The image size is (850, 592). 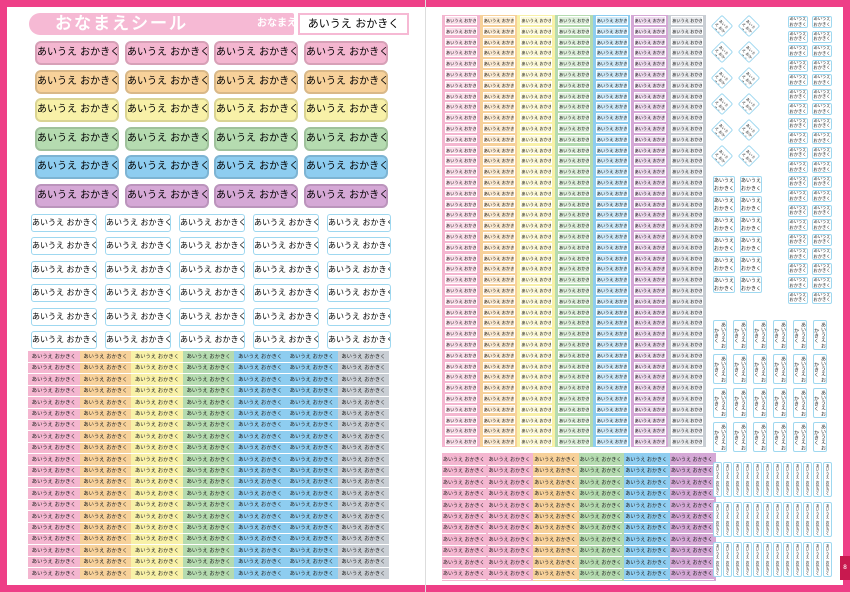 What do you see at coordinates (845, 568) in the screenshot?
I see `page-number-tab: 8` at bounding box center [845, 568].